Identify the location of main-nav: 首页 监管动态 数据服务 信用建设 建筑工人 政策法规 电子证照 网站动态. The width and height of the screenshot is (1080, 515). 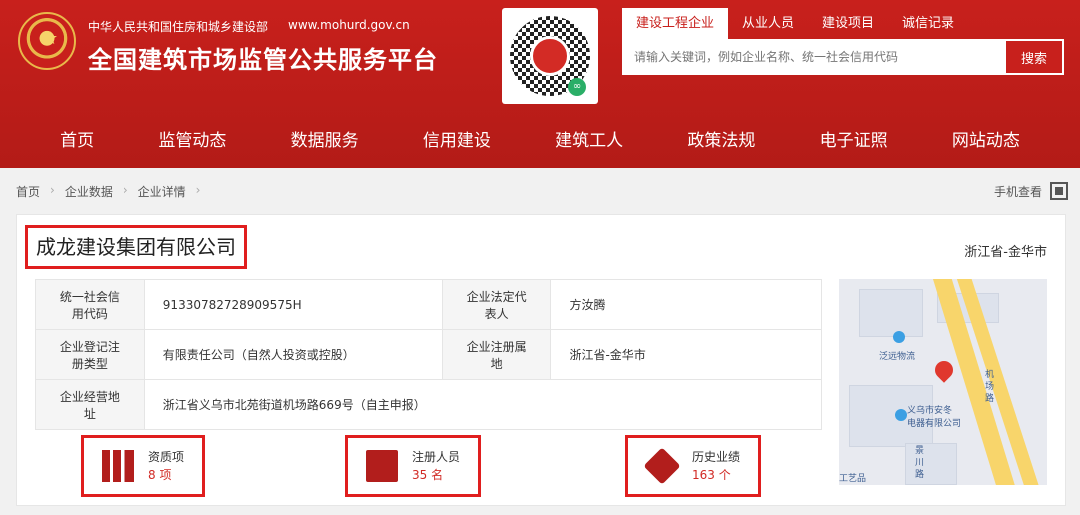
(540, 141).